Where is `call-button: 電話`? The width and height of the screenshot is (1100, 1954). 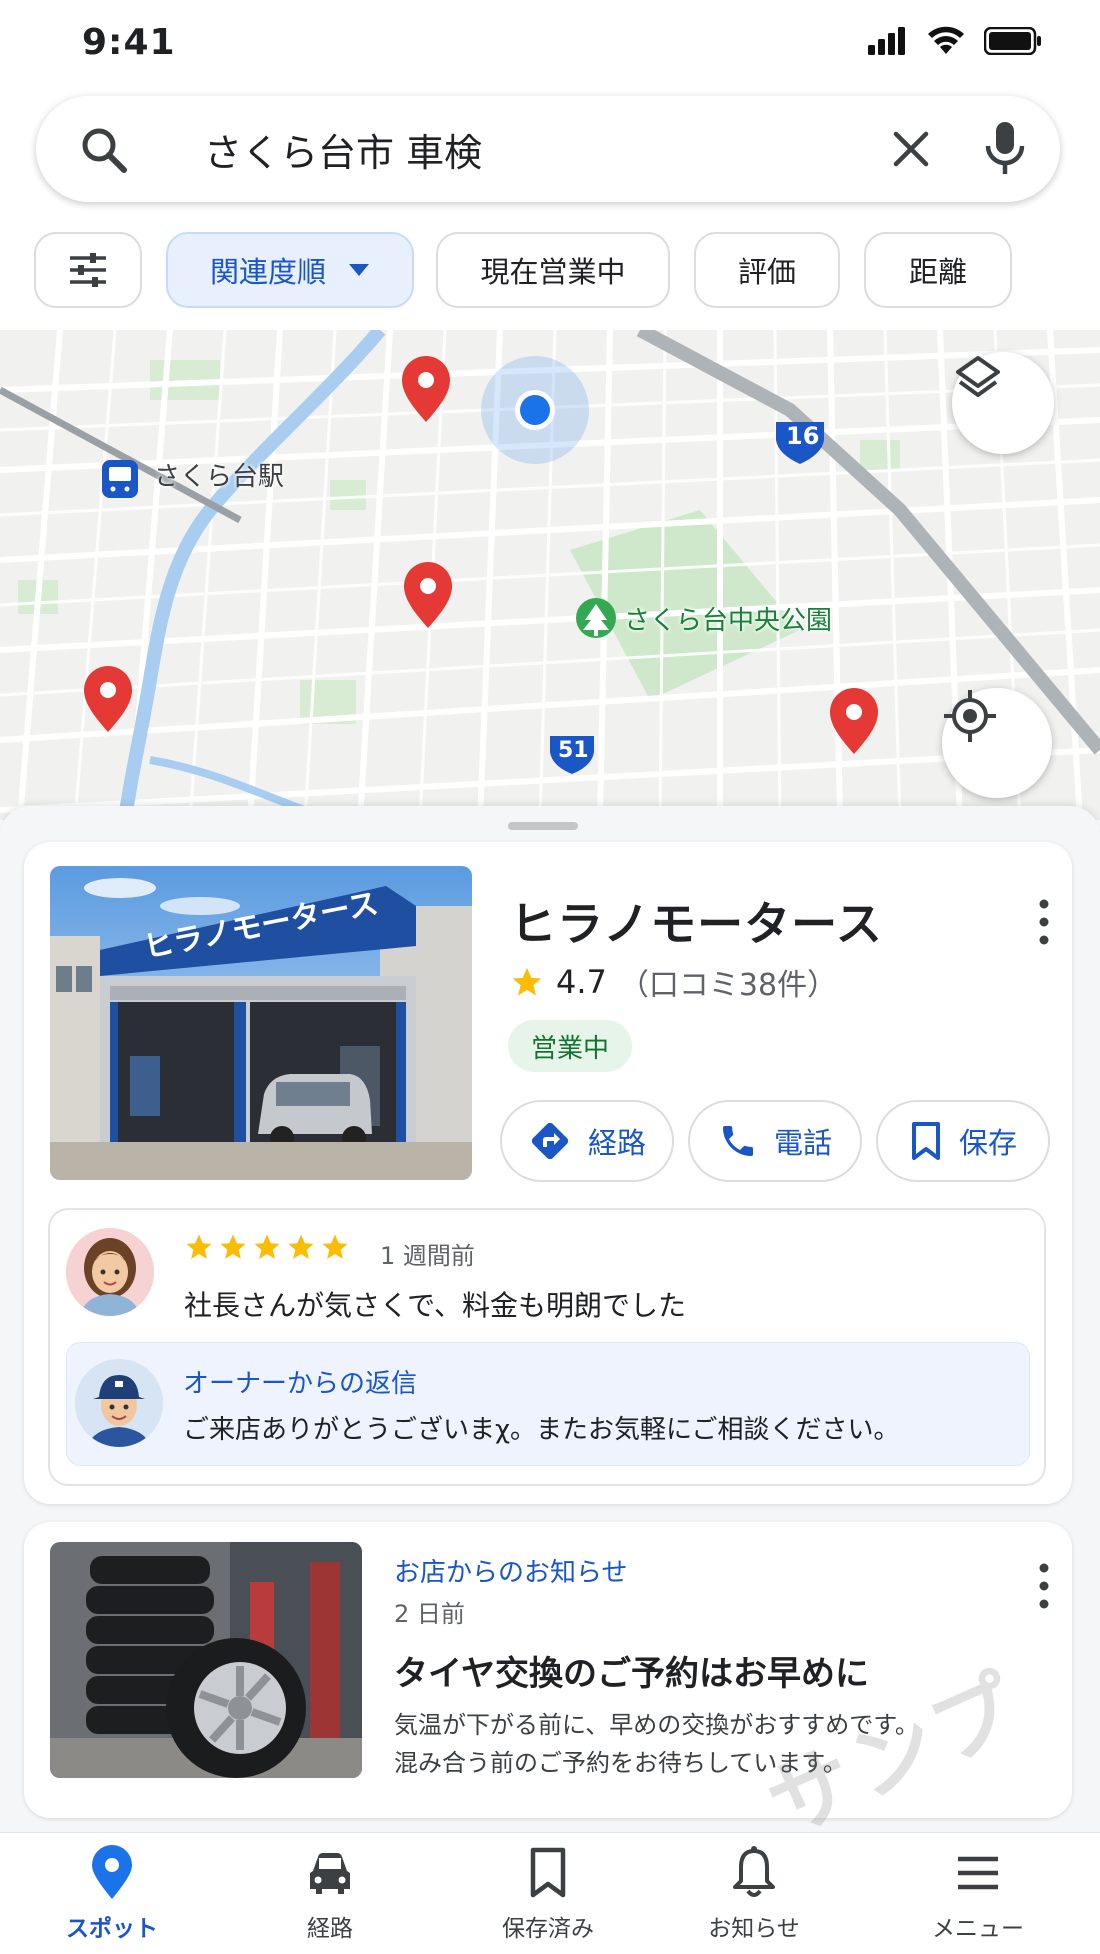 call-button: 電話 is located at coordinates (775, 1141).